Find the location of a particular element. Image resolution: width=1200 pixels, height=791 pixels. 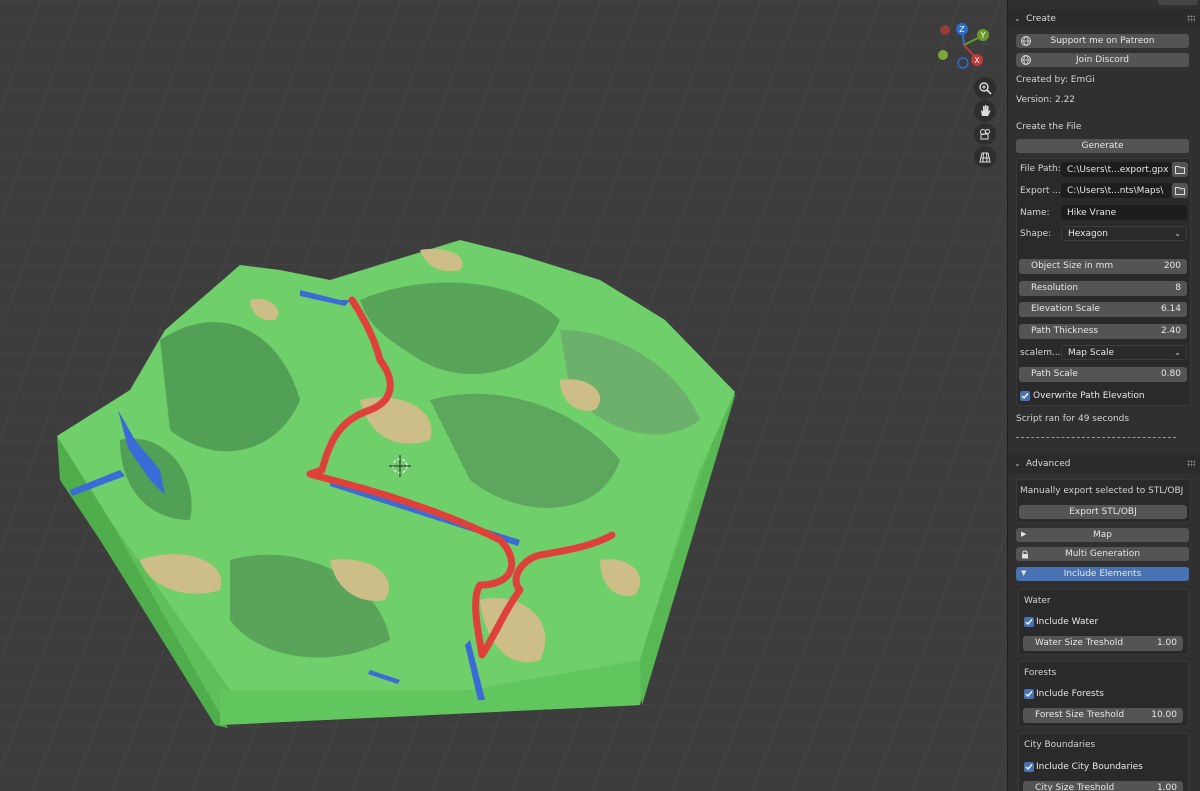

overwrite-path-checkbox is located at coordinates (1025, 396).